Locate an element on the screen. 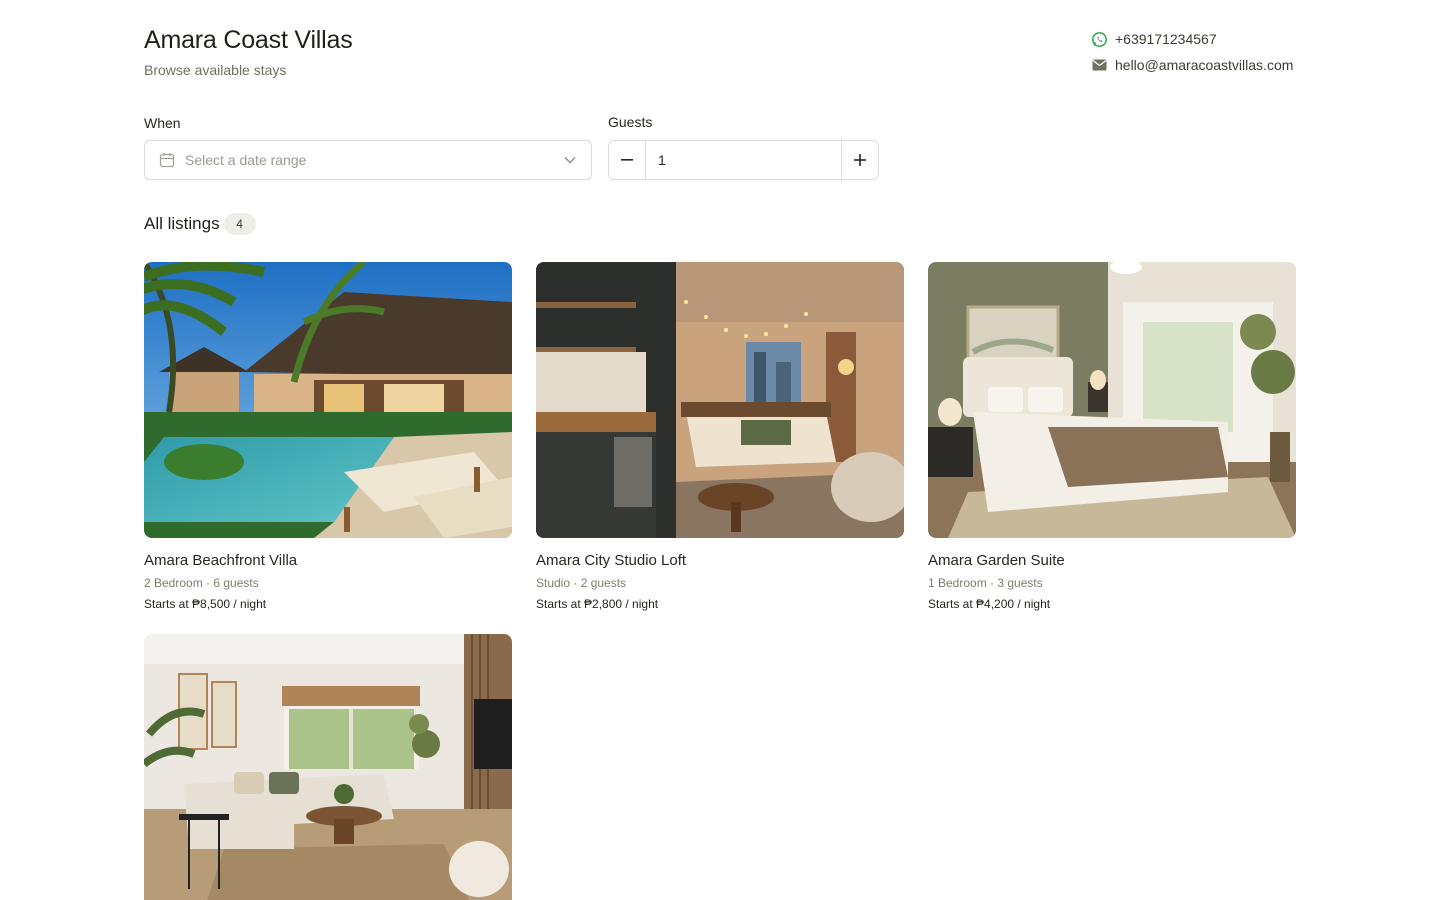 Image resolution: width=1440 pixels, height=900 pixels. page-title: Amara Coast Villas is located at coordinates (248, 40).